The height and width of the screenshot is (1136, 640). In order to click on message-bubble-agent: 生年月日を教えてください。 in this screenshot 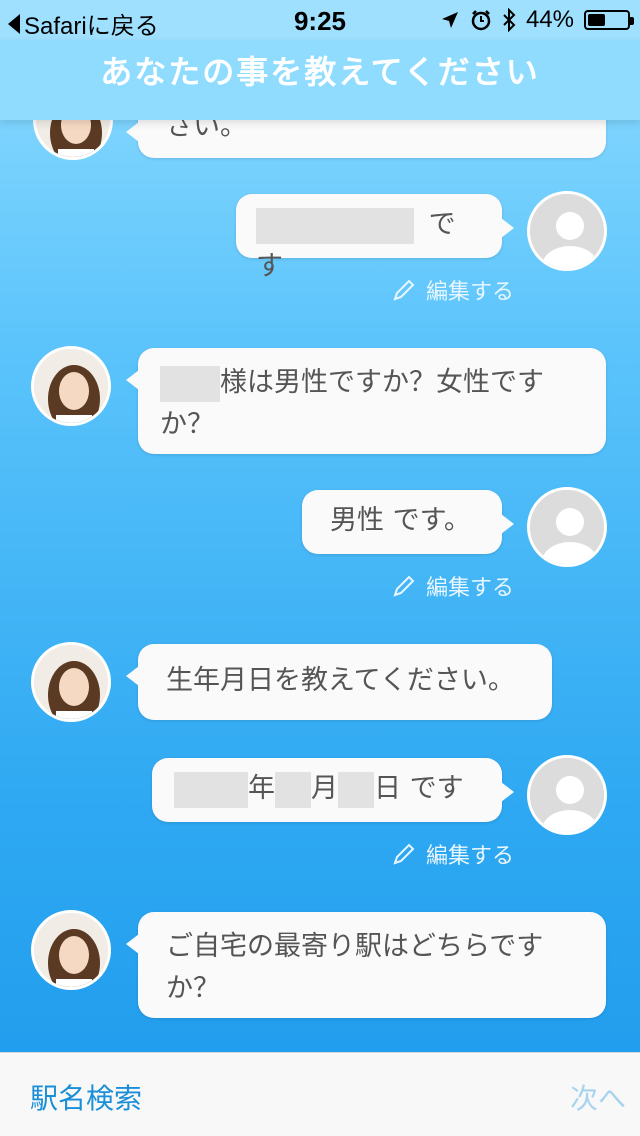, I will do `click(339, 682)`.